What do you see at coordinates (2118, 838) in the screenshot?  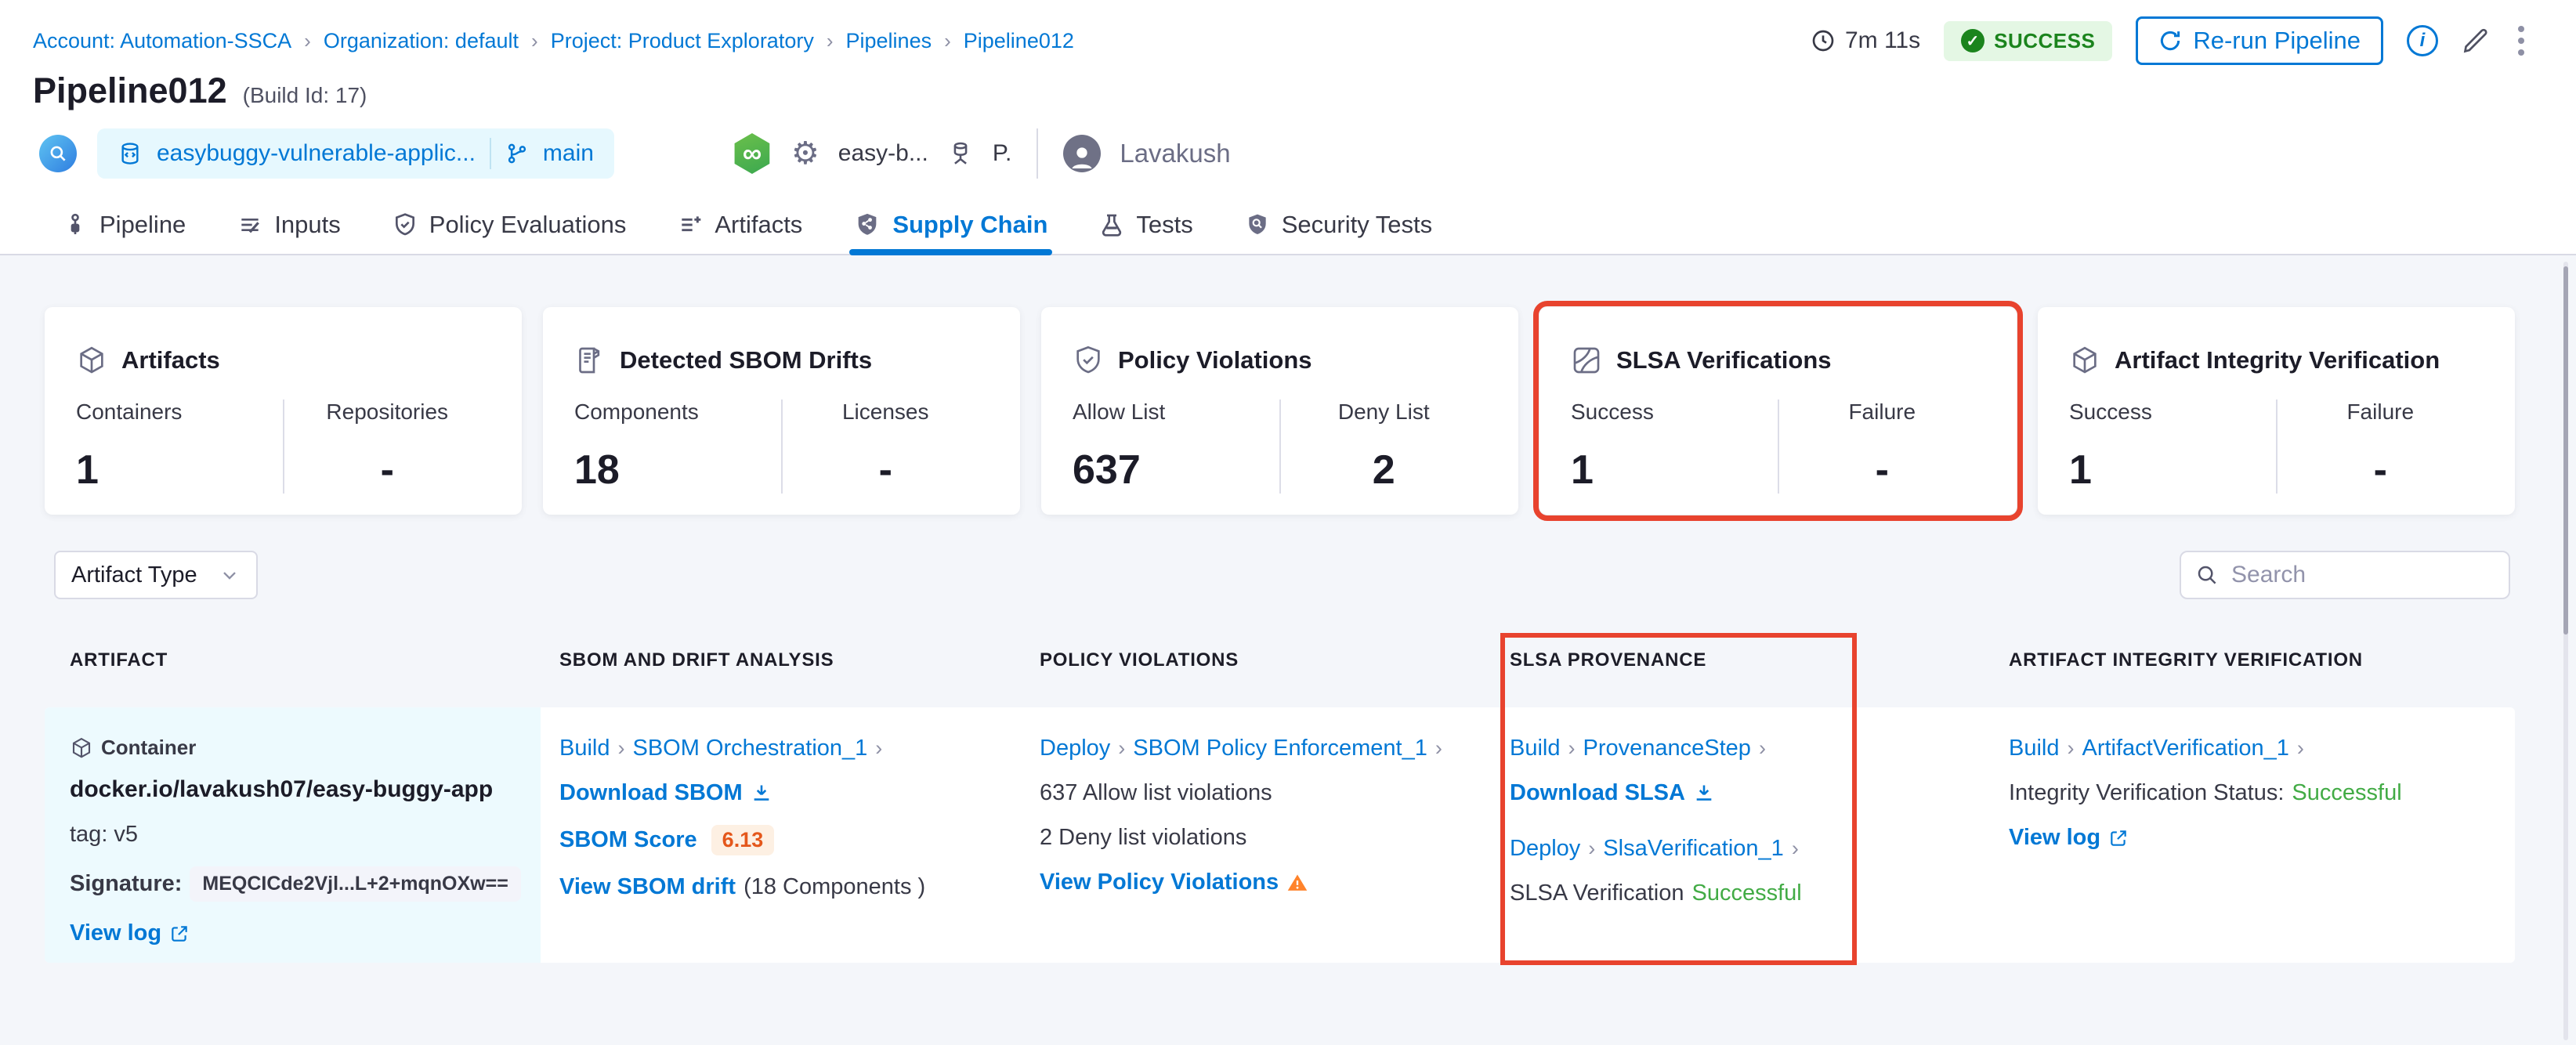 I see `external-link-icon` at bounding box center [2118, 838].